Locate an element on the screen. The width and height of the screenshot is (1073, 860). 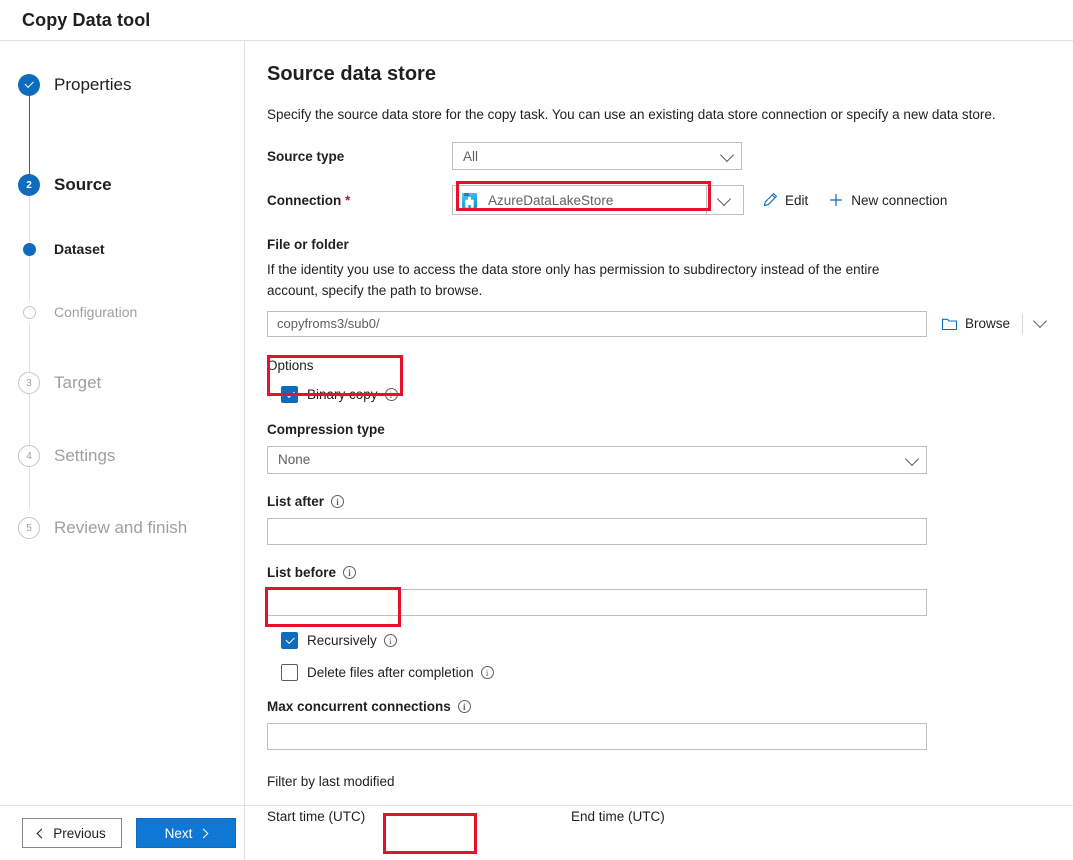
max-concurrent-connections-input is located at coordinates (597, 736).